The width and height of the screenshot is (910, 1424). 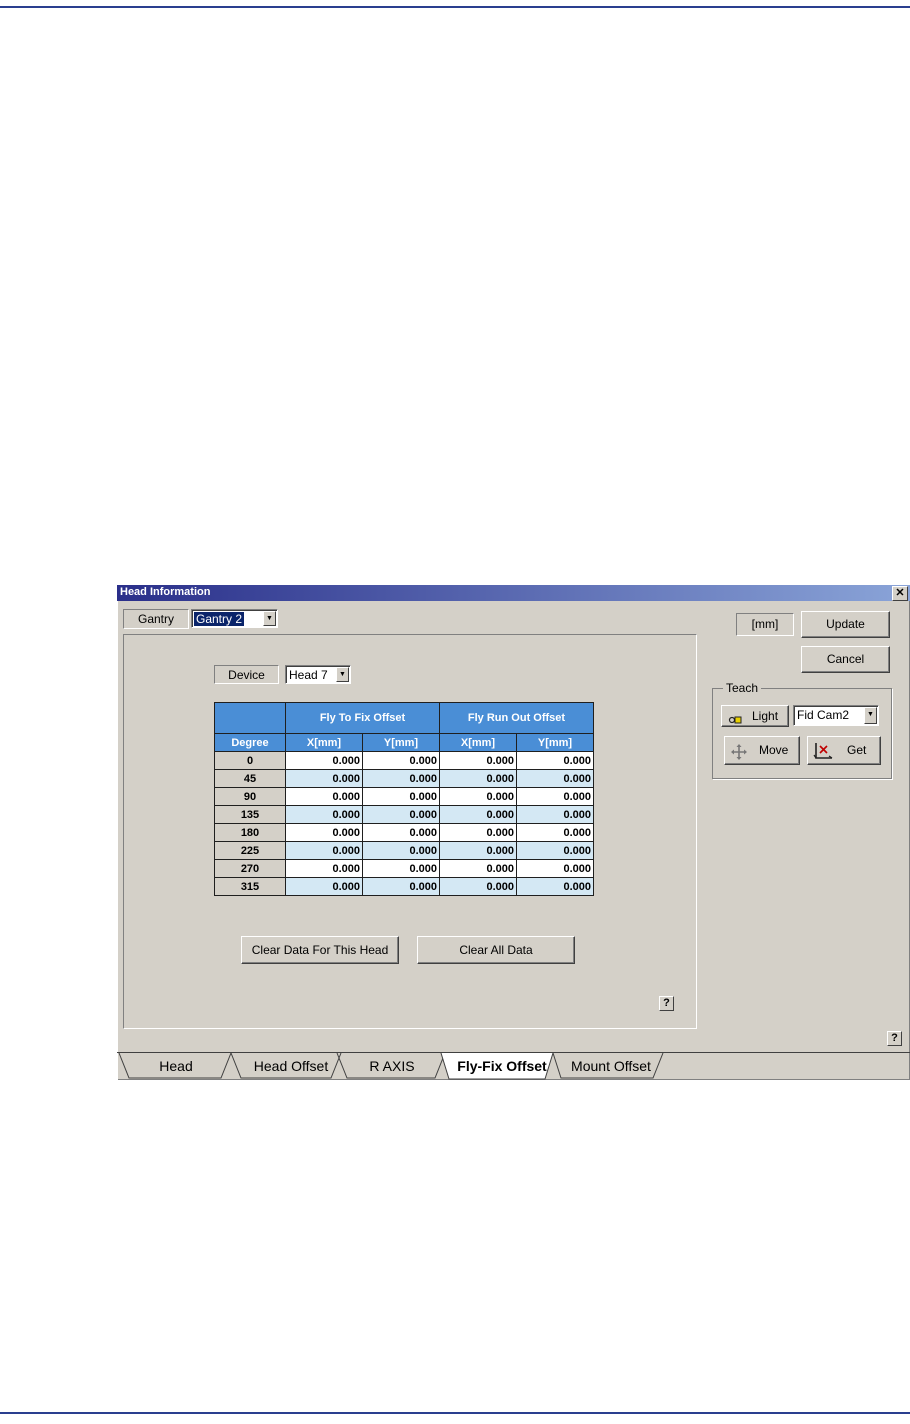 What do you see at coordinates (666, 1003) in the screenshot?
I see `panel-help-button: ?` at bounding box center [666, 1003].